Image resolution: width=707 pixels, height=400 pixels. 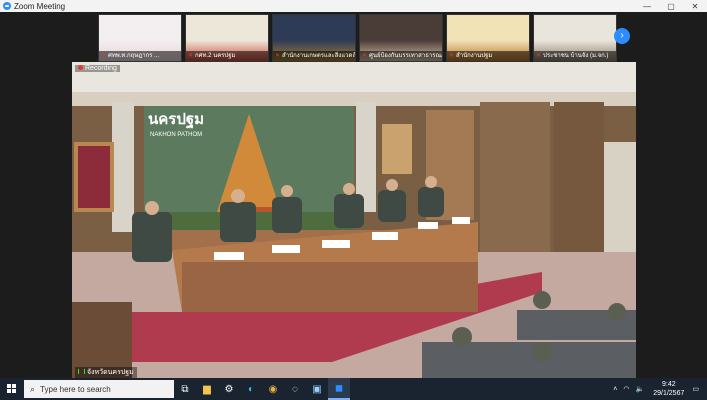 What do you see at coordinates (671, 6) in the screenshot?
I see `maximize-button: ▢` at bounding box center [671, 6].